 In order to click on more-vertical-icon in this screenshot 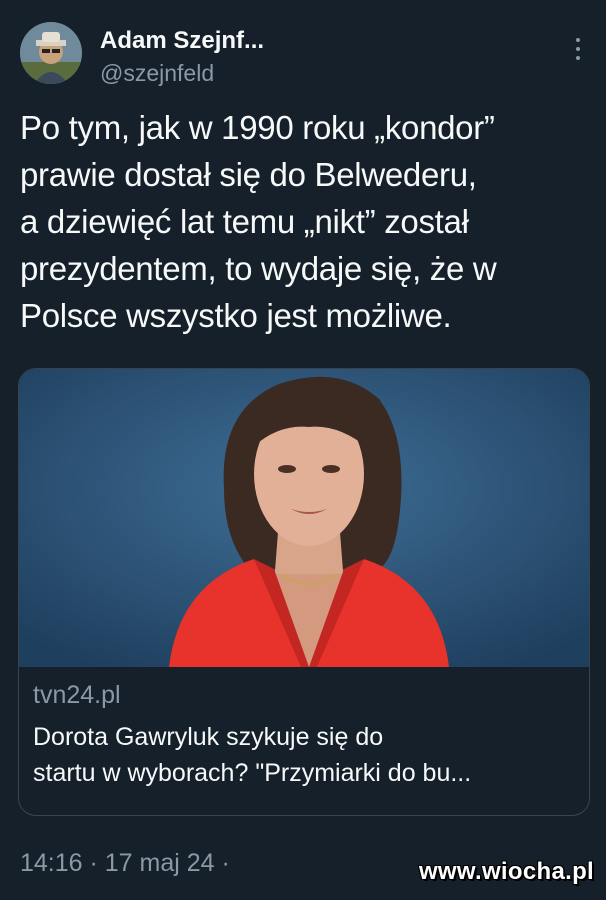, I will do `click(578, 51)`.